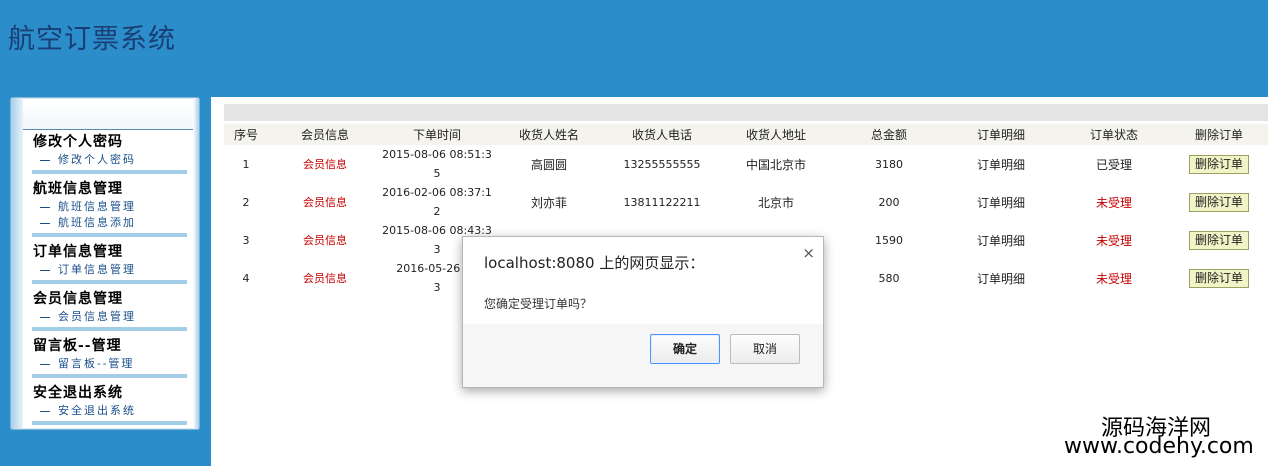  Describe the element at coordinates (437, 164) in the screenshot. I see `cell-time: 2015-08-06 08:51:3 5` at that location.